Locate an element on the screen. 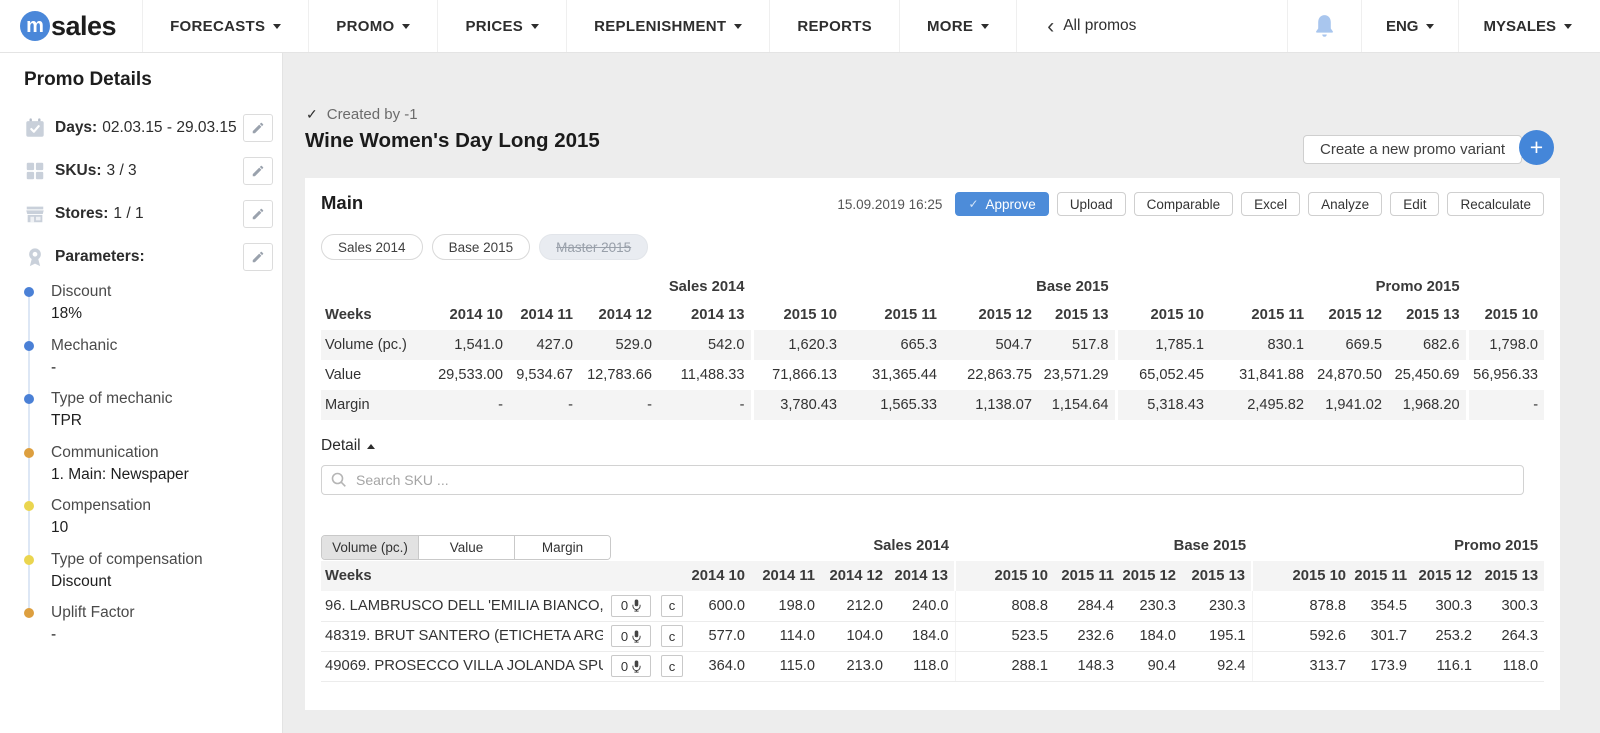 This screenshot has height=733, width=1600. week-col-header: 2014 11 is located at coordinates (546, 315).